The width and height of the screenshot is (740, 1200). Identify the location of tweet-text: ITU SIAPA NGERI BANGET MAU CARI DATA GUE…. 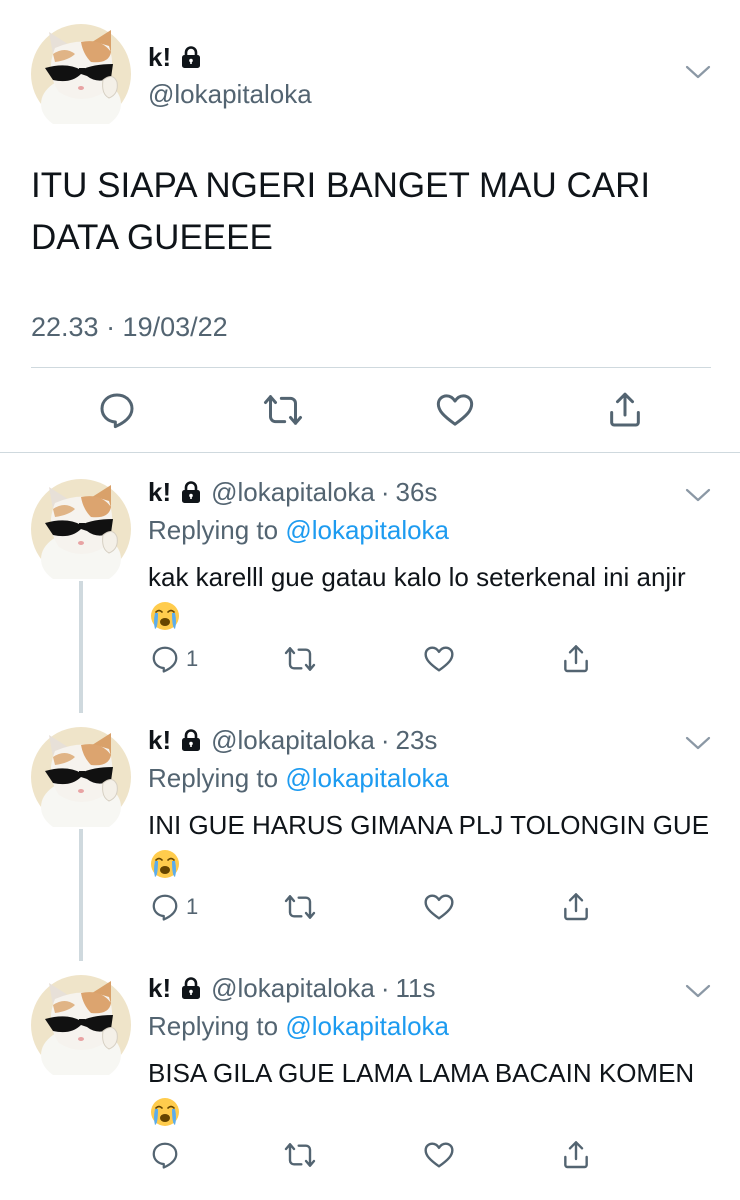
(341, 211).